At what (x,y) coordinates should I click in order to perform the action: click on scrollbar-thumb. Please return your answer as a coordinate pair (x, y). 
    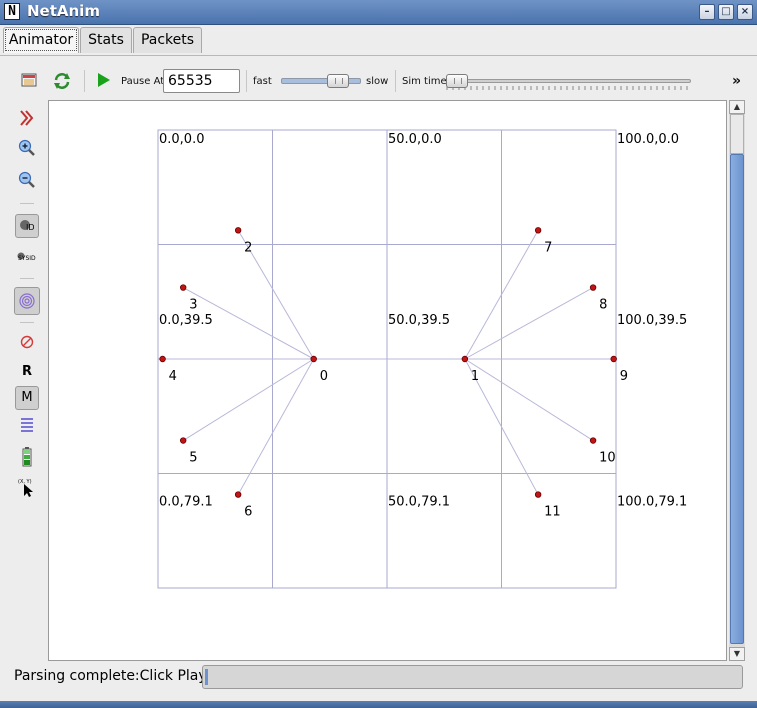
    Looking at the image, I should click on (737, 399).